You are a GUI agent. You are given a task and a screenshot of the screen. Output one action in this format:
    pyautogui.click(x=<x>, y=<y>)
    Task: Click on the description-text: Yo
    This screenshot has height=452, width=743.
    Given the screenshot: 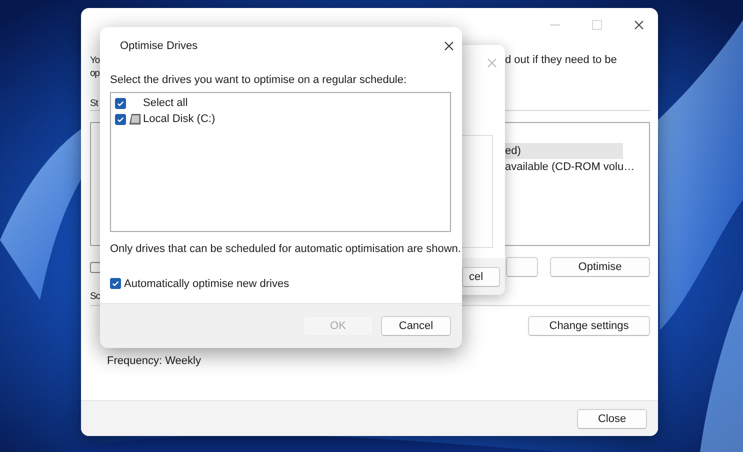 What is the action you would take?
    pyautogui.click(x=95, y=60)
    